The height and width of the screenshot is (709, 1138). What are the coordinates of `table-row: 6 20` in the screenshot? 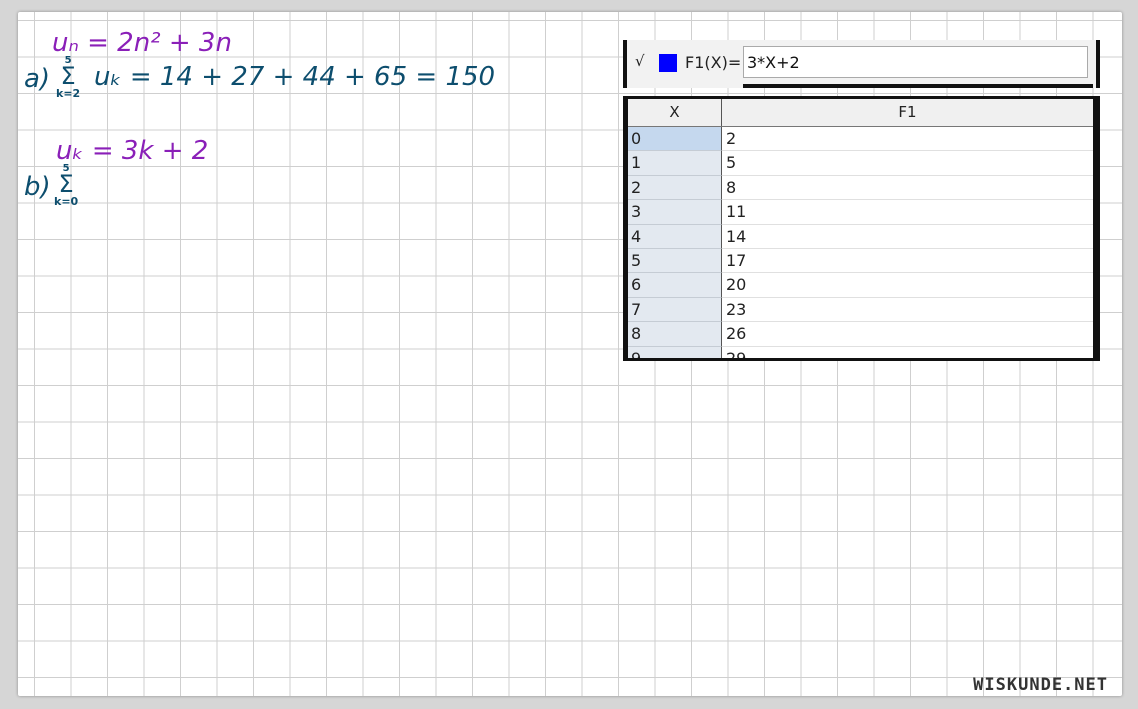 It's located at (860, 285).